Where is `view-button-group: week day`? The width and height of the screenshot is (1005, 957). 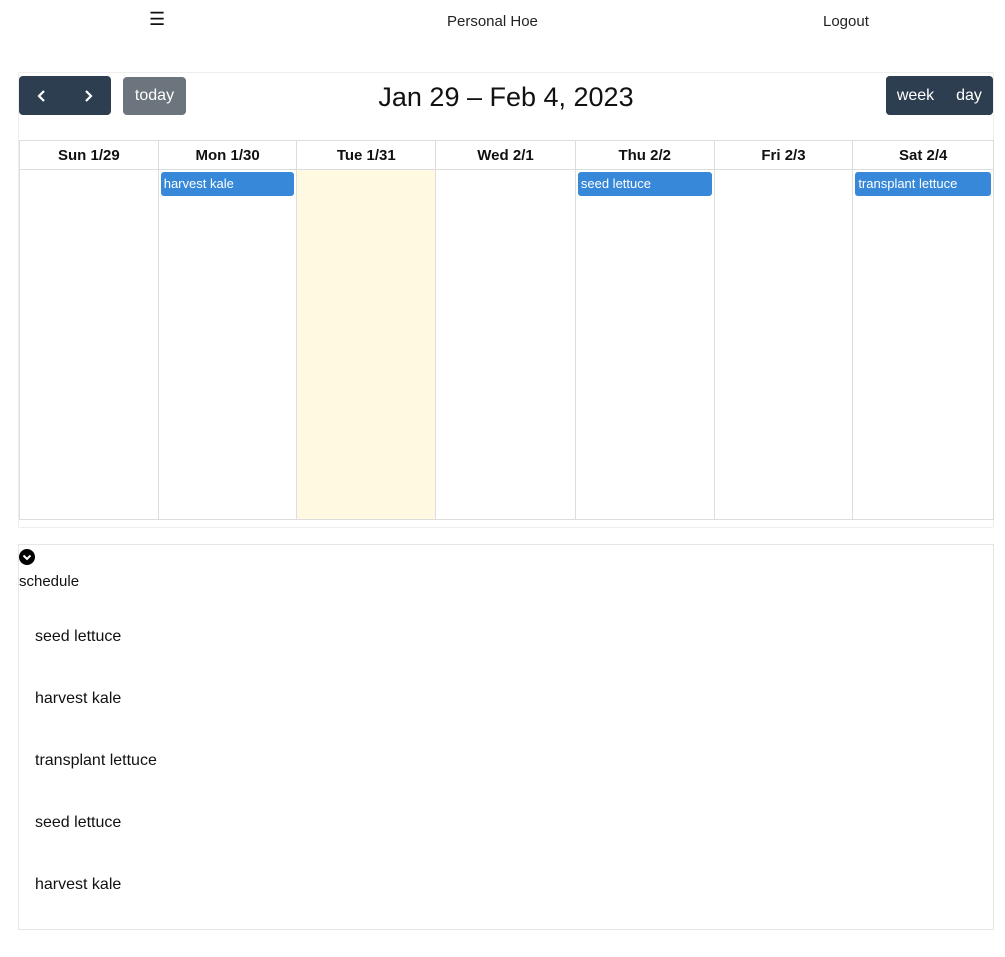 view-button-group: week day is located at coordinates (939, 95).